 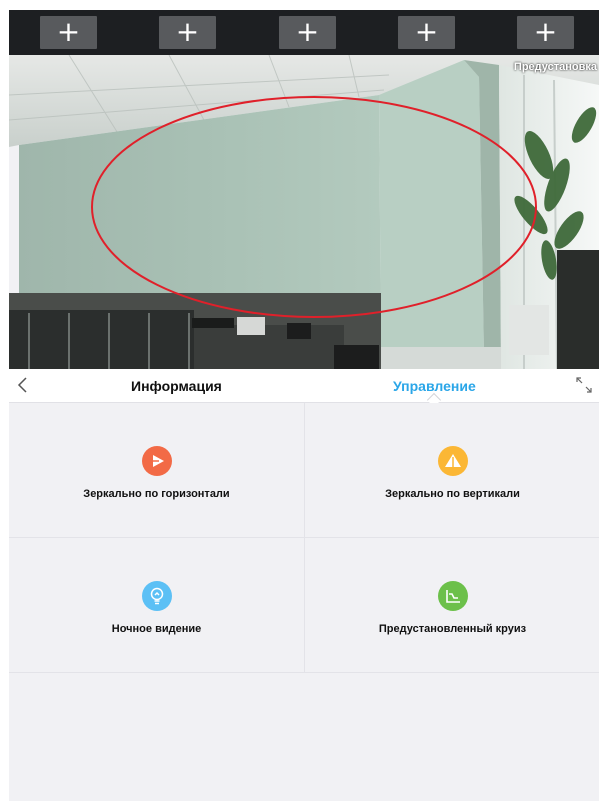 I want to click on preset-cruise-label: Предустановленный круиз, so click(x=452, y=629).